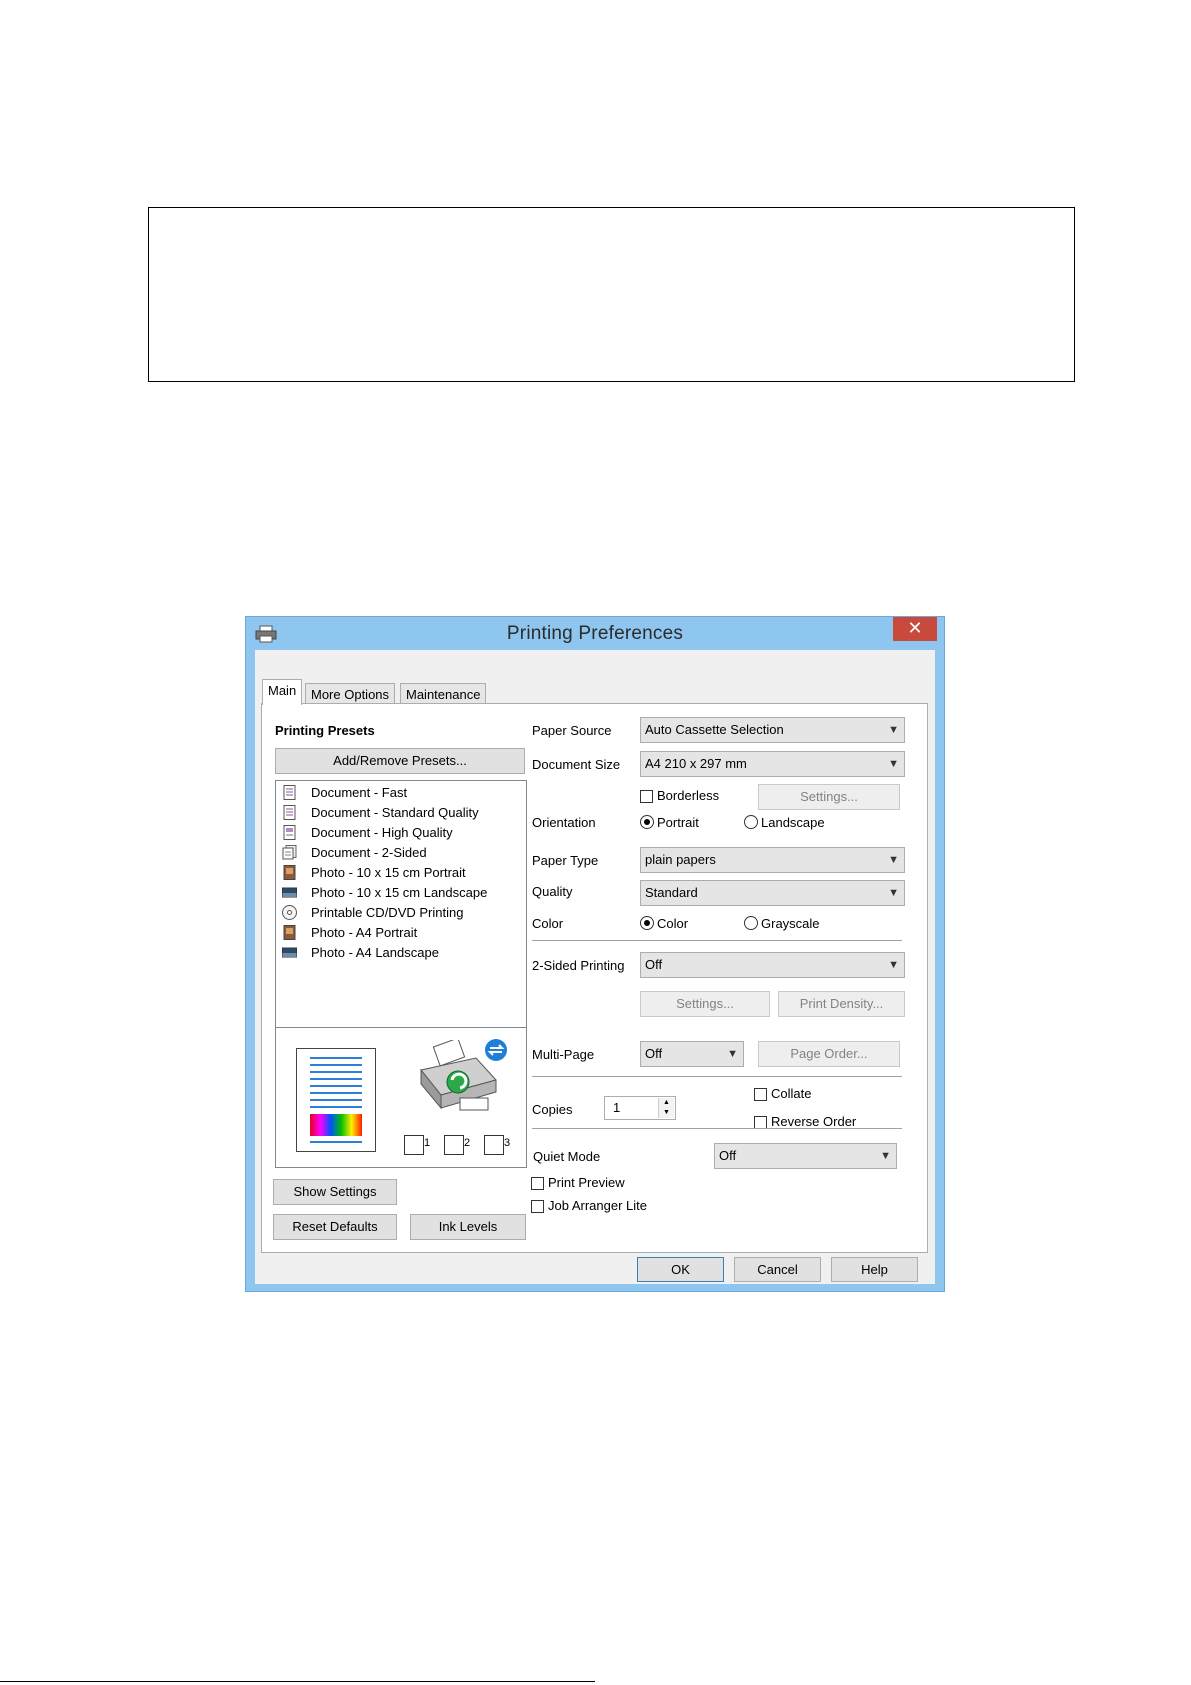 This screenshot has height=1685, width=1191. Describe the element at coordinates (496, 1050) in the screenshot. I see `refresh-icon` at that location.